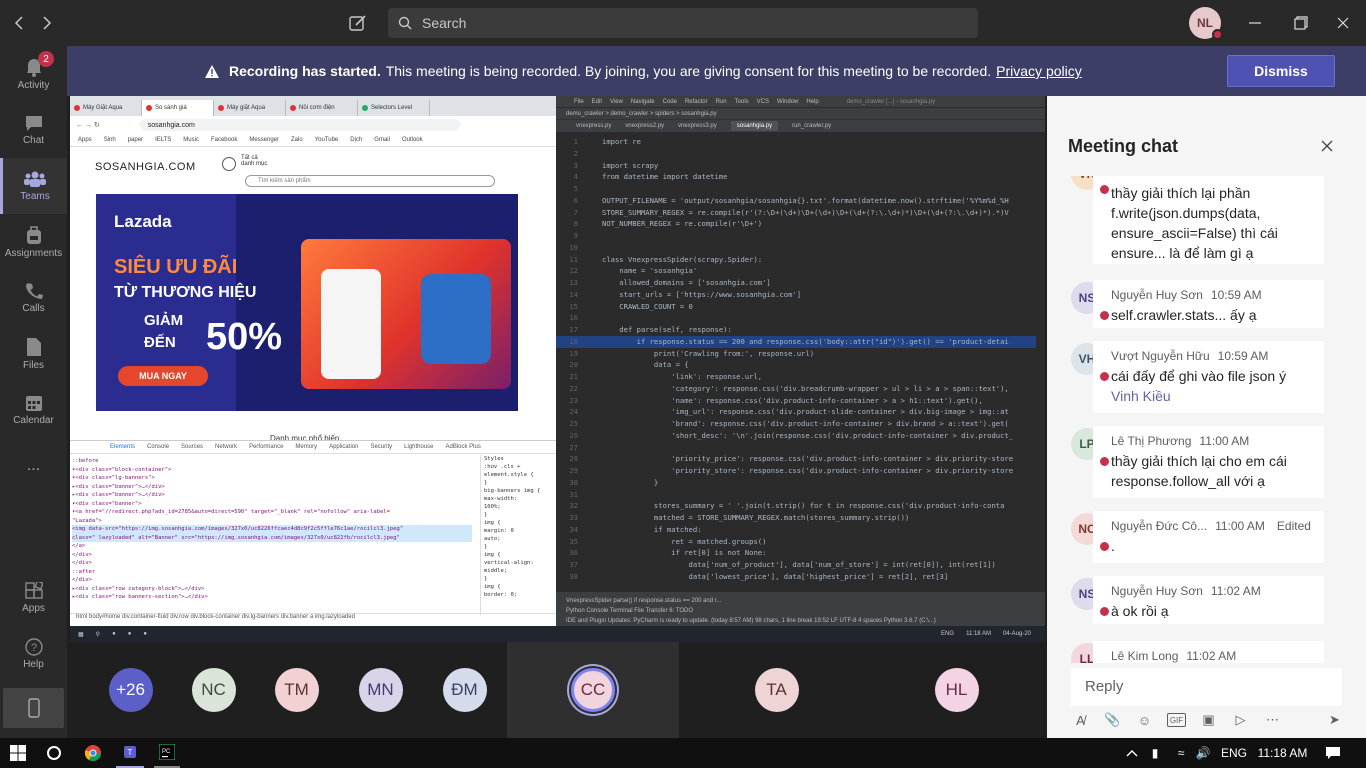  What do you see at coordinates (254, 161) in the screenshot?
I see `site-menu-label: Tất cả danh mục` at bounding box center [254, 161].